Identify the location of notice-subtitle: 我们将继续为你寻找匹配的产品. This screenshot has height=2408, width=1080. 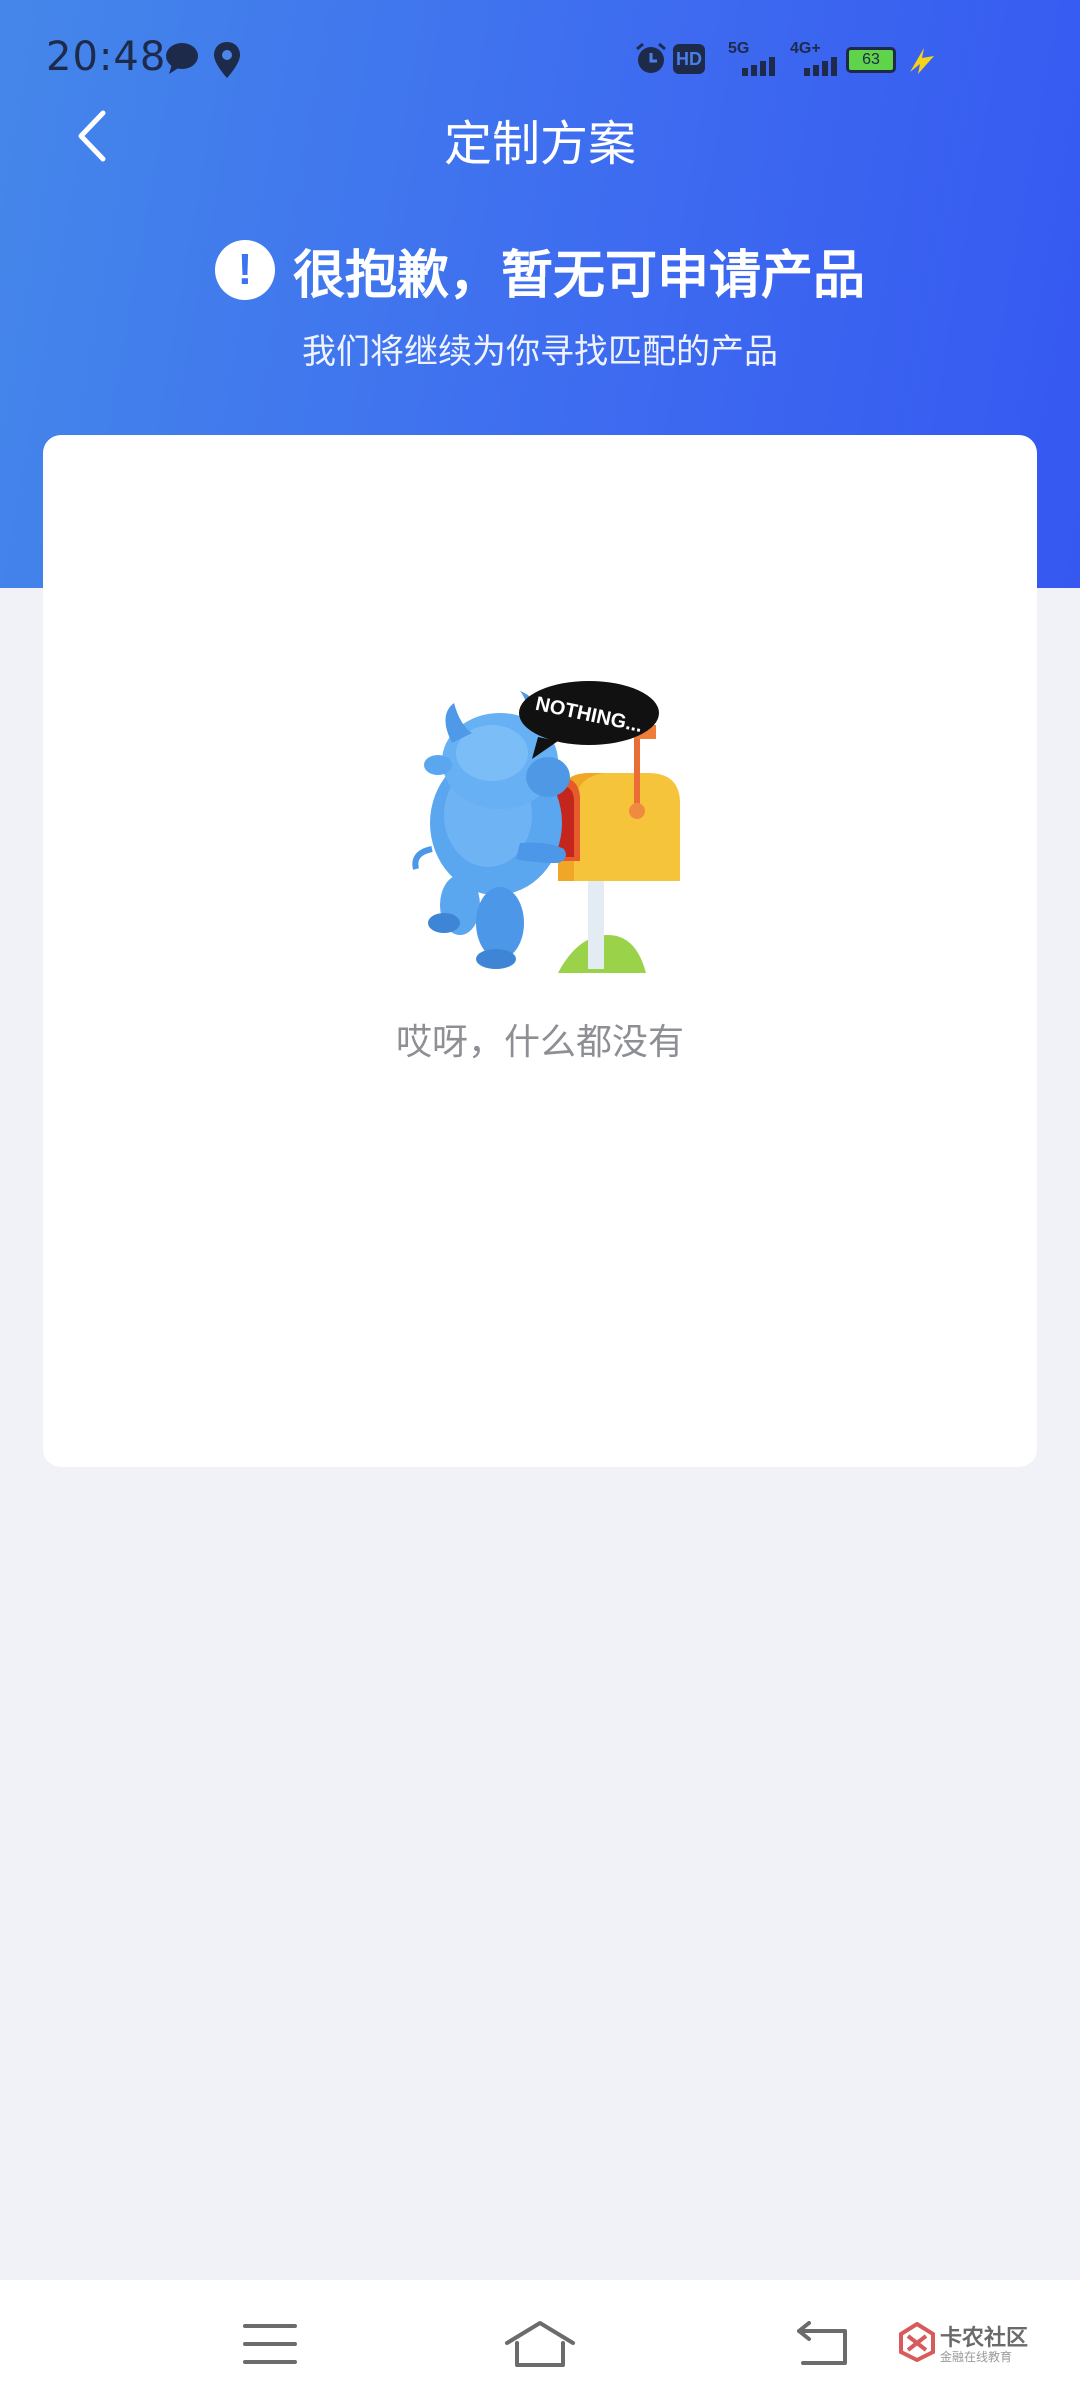
(540, 352).